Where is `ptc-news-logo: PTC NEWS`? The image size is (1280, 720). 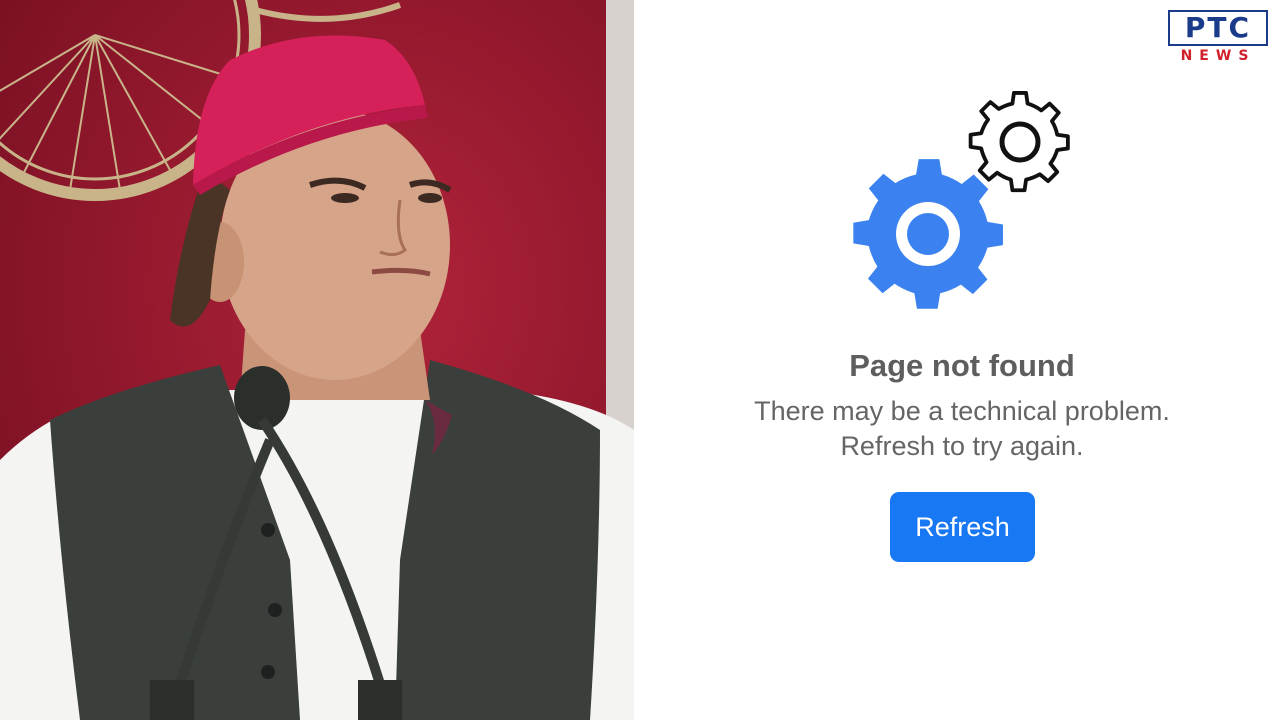 ptc-news-logo: PTC NEWS is located at coordinates (1218, 39).